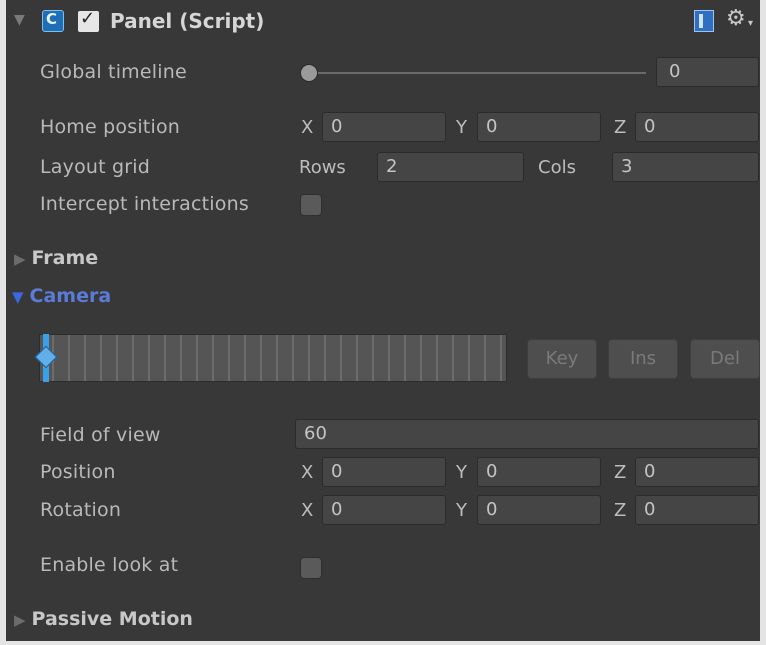 The height and width of the screenshot is (645, 766). What do you see at coordinates (704, 21) in the screenshot?
I see `help-book-icon` at bounding box center [704, 21].